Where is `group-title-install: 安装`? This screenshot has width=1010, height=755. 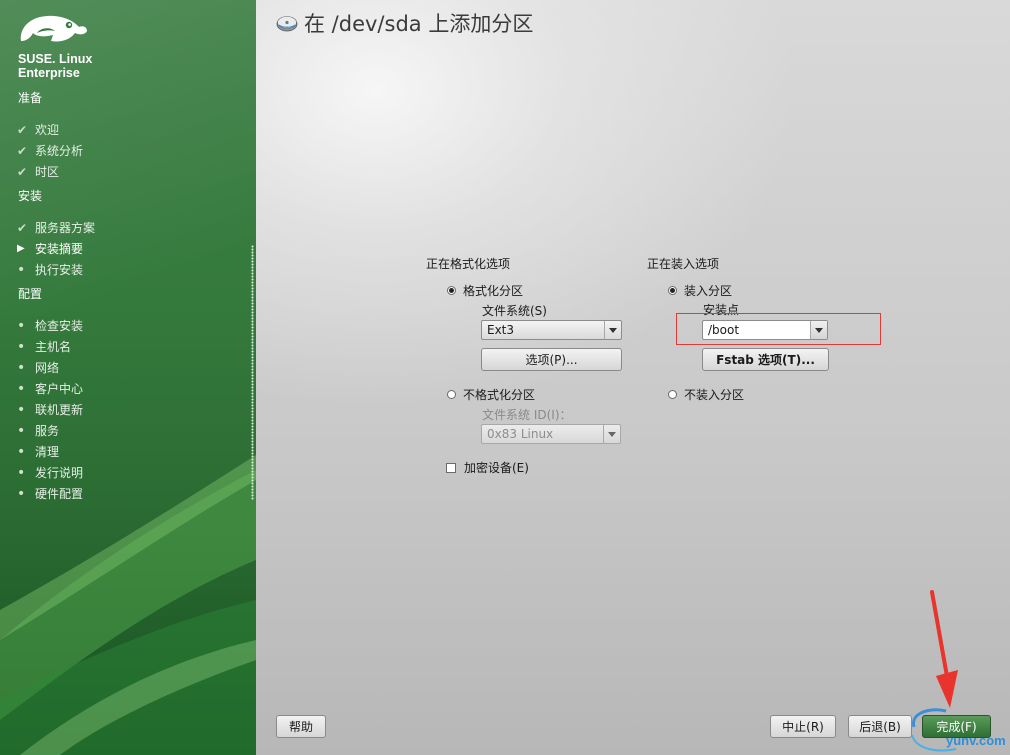 group-title-install: 安装 is located at coordinates (30, 196).